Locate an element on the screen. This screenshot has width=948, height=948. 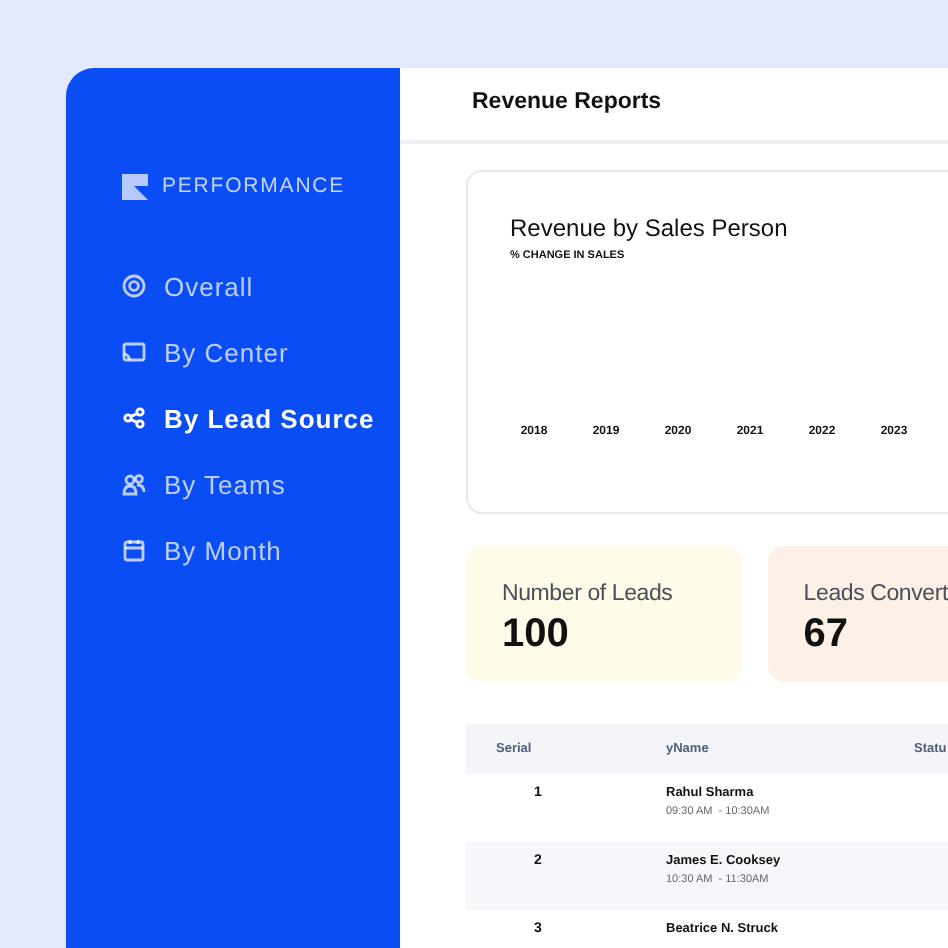
stat-label: Number of Leads is located at coordinates (588, 595).